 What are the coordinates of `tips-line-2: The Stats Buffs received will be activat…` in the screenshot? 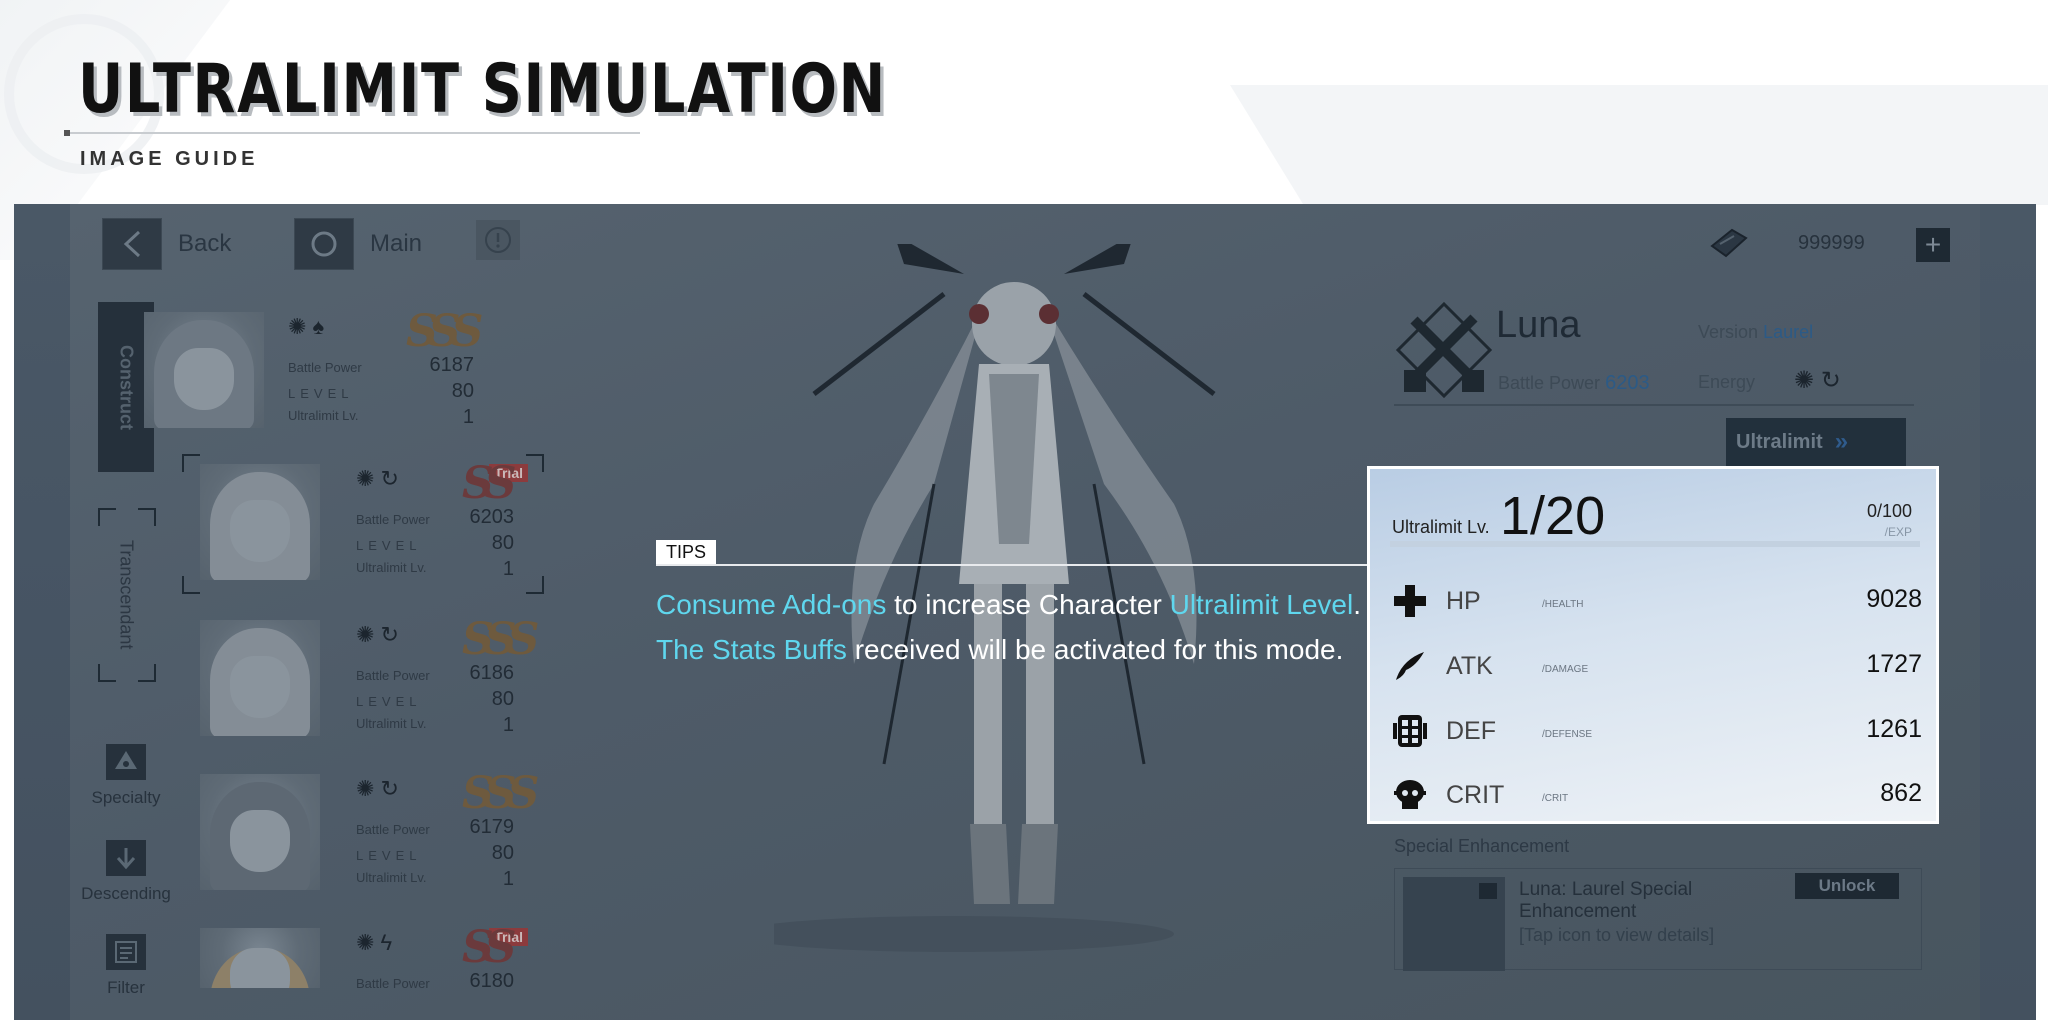 It's located at (1000, 649).